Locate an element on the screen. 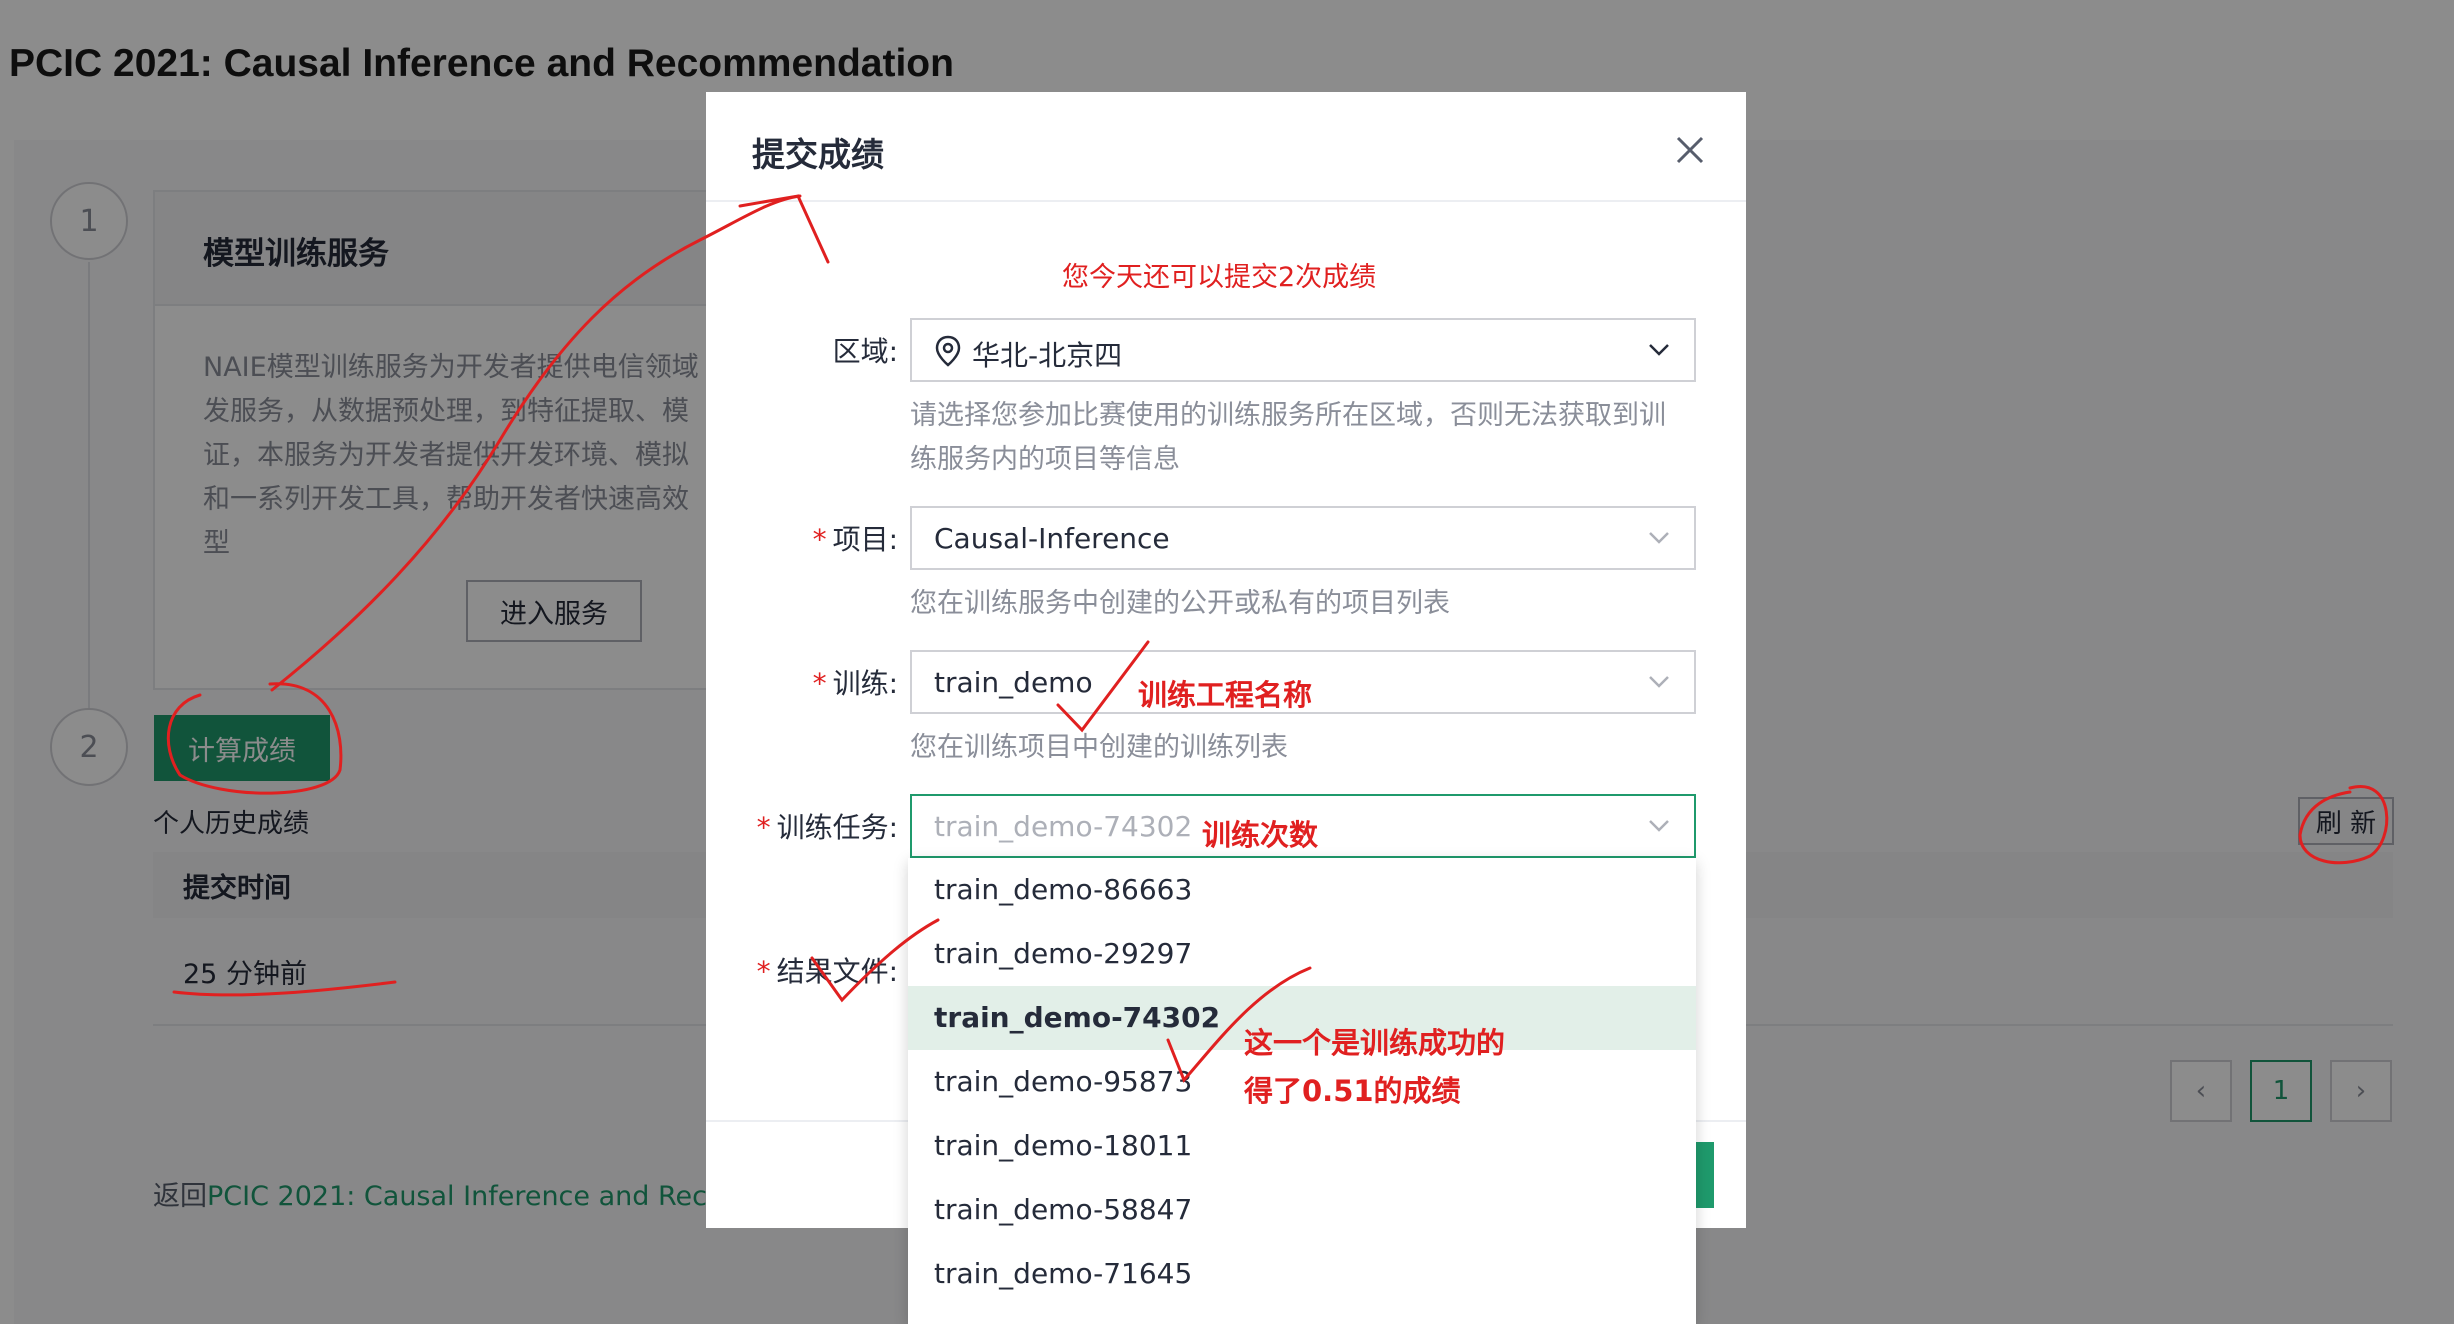 The height and width of the screenshot is (1324, 2454). region-select: 华北-北京四 is located at coordinates (1303, 350).